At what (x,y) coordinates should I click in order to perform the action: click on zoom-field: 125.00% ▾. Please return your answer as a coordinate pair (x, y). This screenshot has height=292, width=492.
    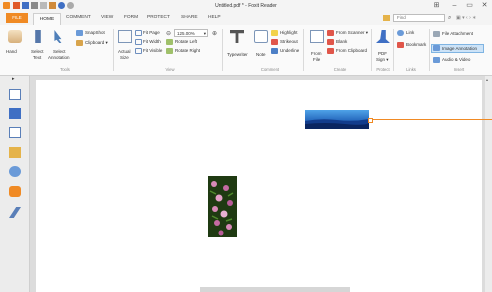
    Looking at the image, I should click on (191, 33).